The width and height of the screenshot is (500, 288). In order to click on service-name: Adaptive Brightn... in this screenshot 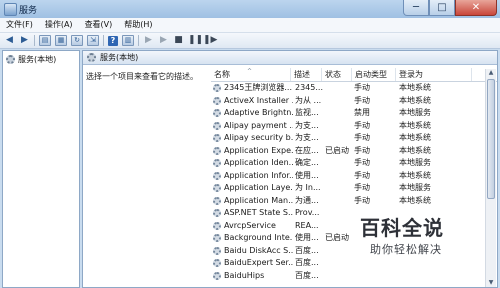, I will do `click(258, 112)`.